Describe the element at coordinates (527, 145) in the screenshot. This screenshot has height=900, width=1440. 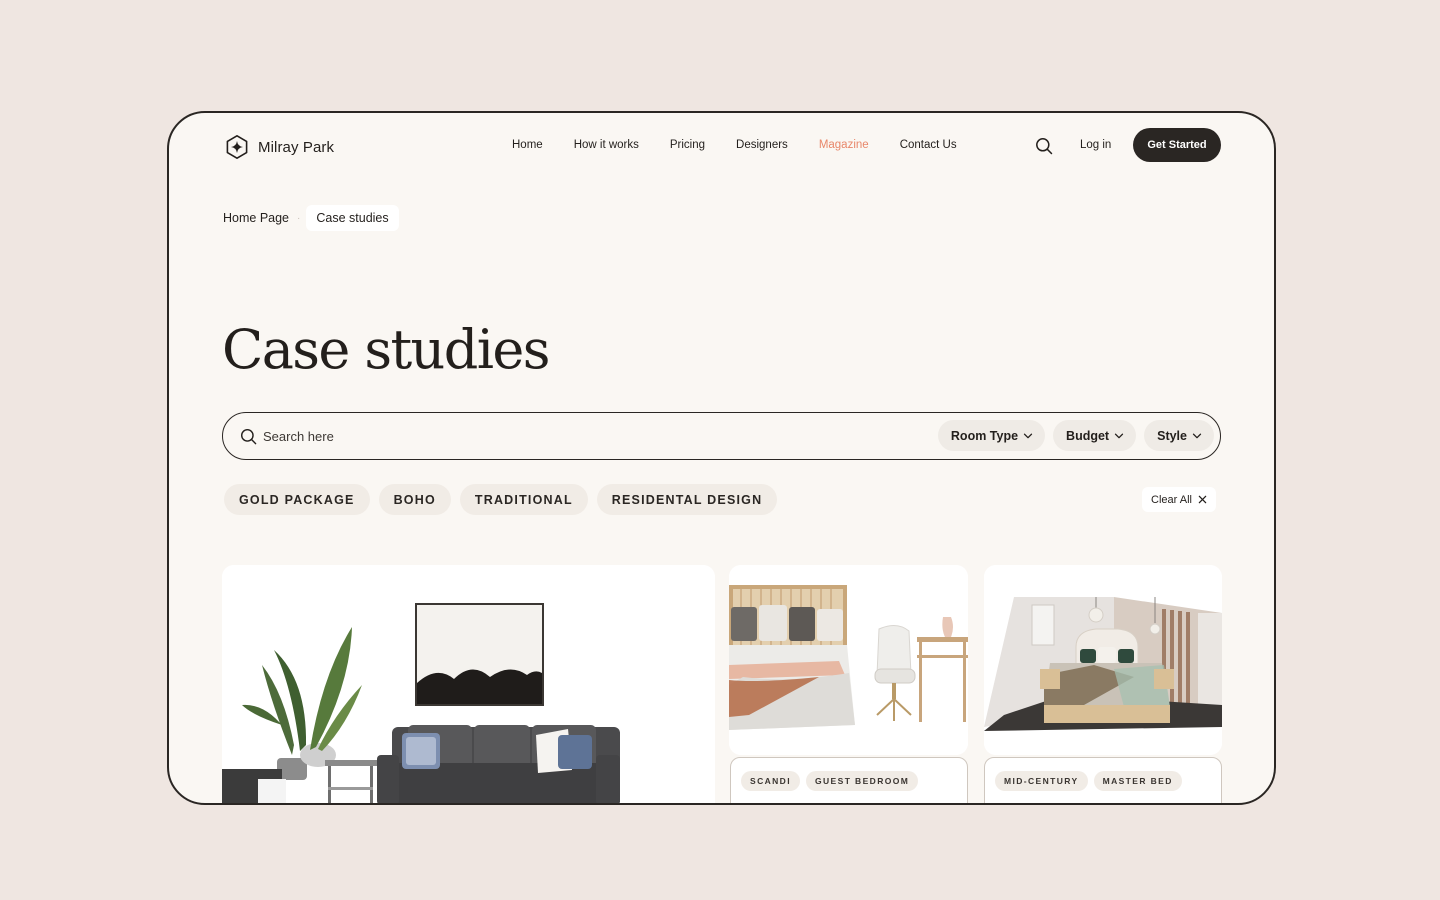
I see `nav-item-home: Home` at that location.